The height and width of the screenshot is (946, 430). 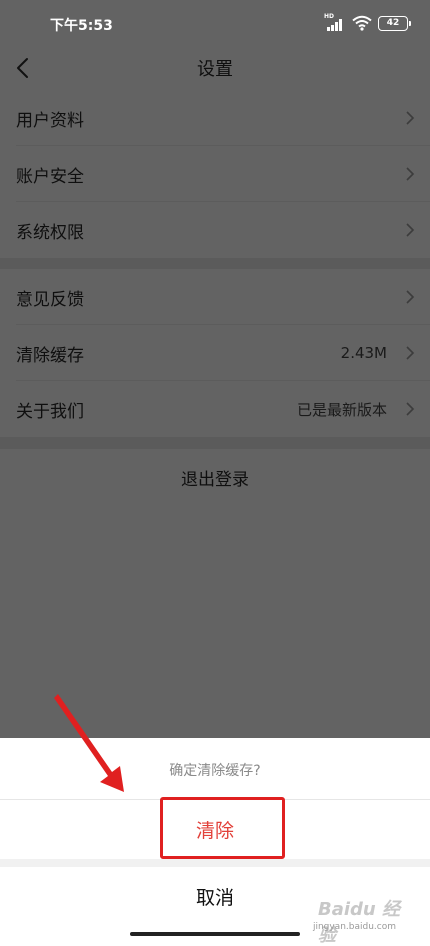 I want to click on settings-item-system-permissions: 系统权限, so click(x=215, y=230).